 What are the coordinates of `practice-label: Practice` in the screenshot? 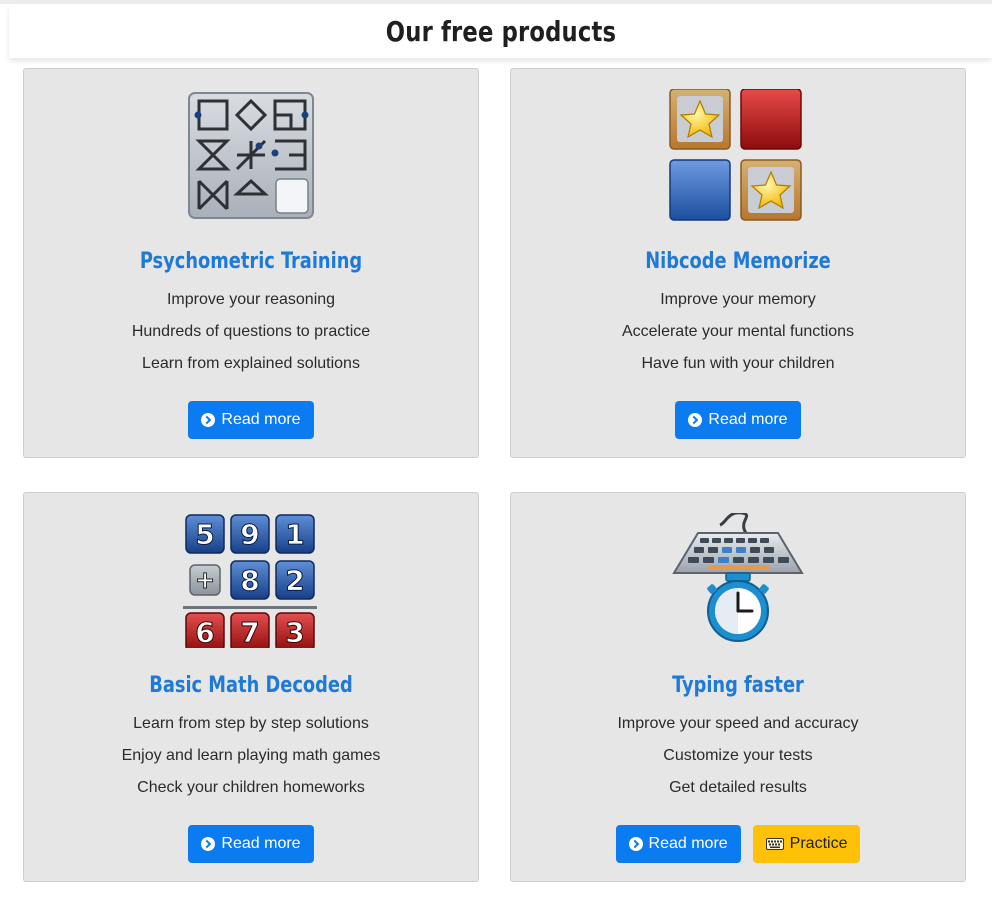 It's located at (818, 843).